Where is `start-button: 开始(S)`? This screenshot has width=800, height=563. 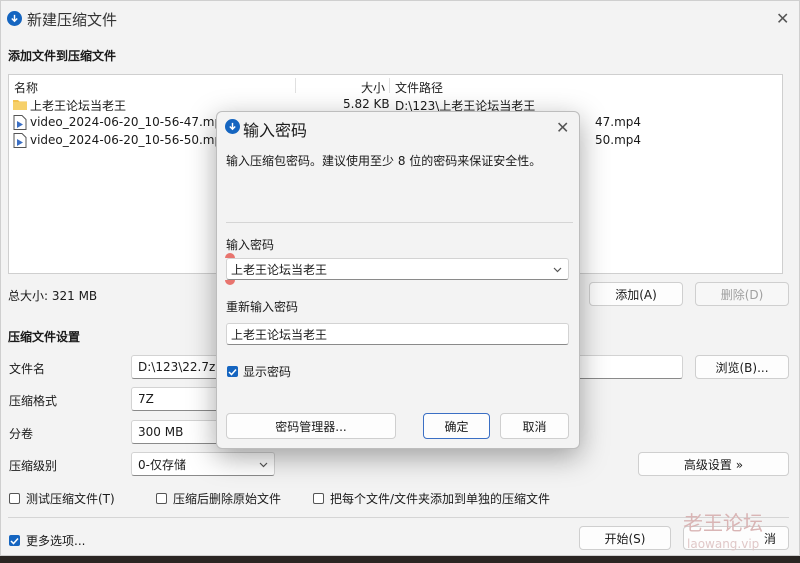 start-button: 开始(S) is located at coordinates (625, 538).